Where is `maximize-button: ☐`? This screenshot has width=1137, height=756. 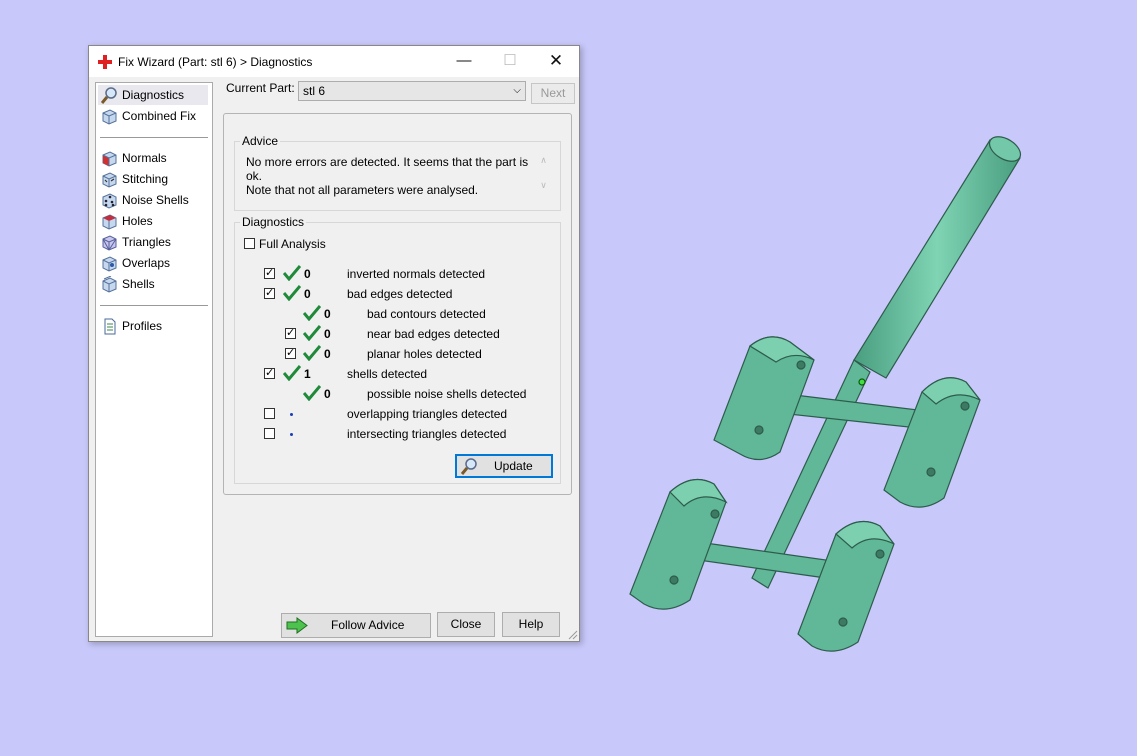 maximize-button: ☐ is located at coordinates (510, 61).